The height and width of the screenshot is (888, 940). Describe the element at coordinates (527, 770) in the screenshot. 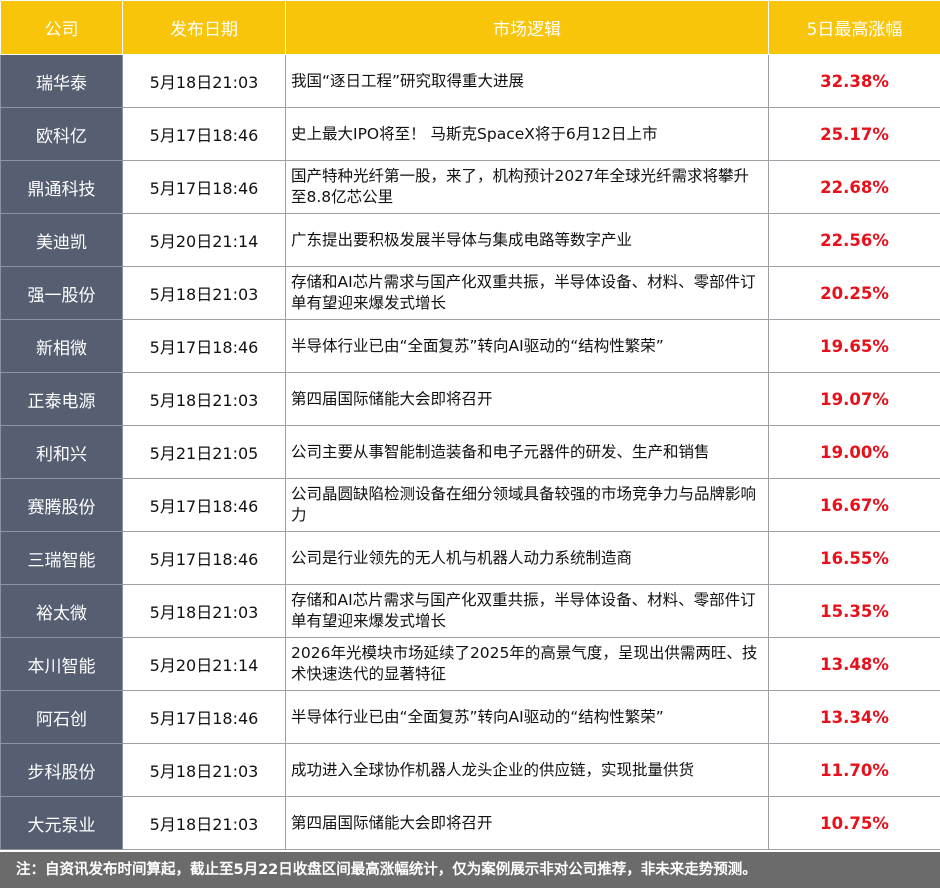

I see `logic-cell: 成功进入全球协作机器人龙头企业的供应链，实现批量供货` at that location.